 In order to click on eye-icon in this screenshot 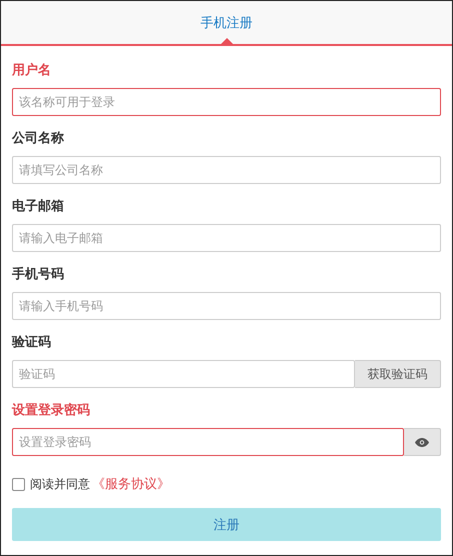, I will do `click(422, 442)`.